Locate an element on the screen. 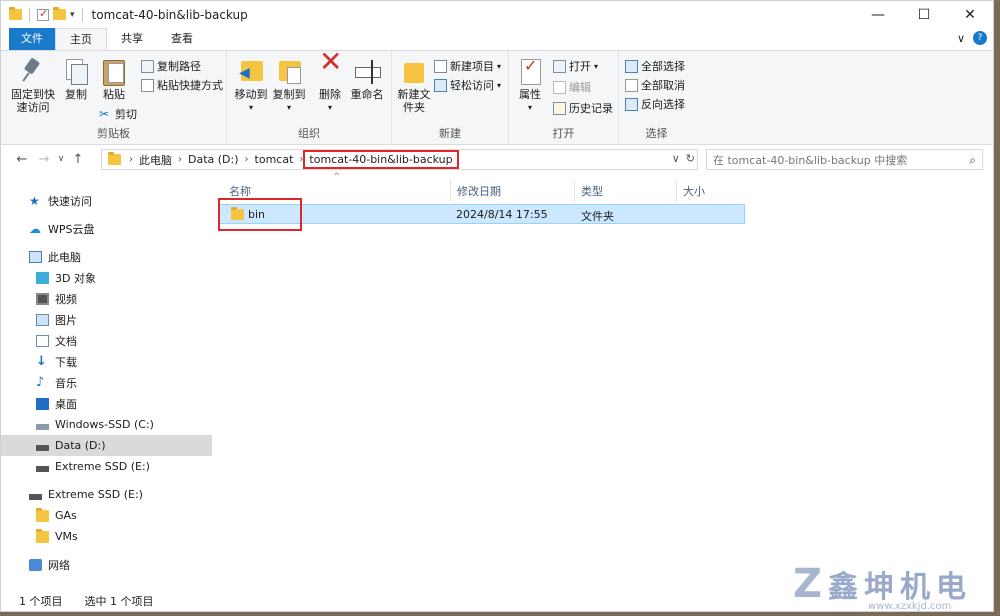  history-icon is located at coordinates (559, 108).